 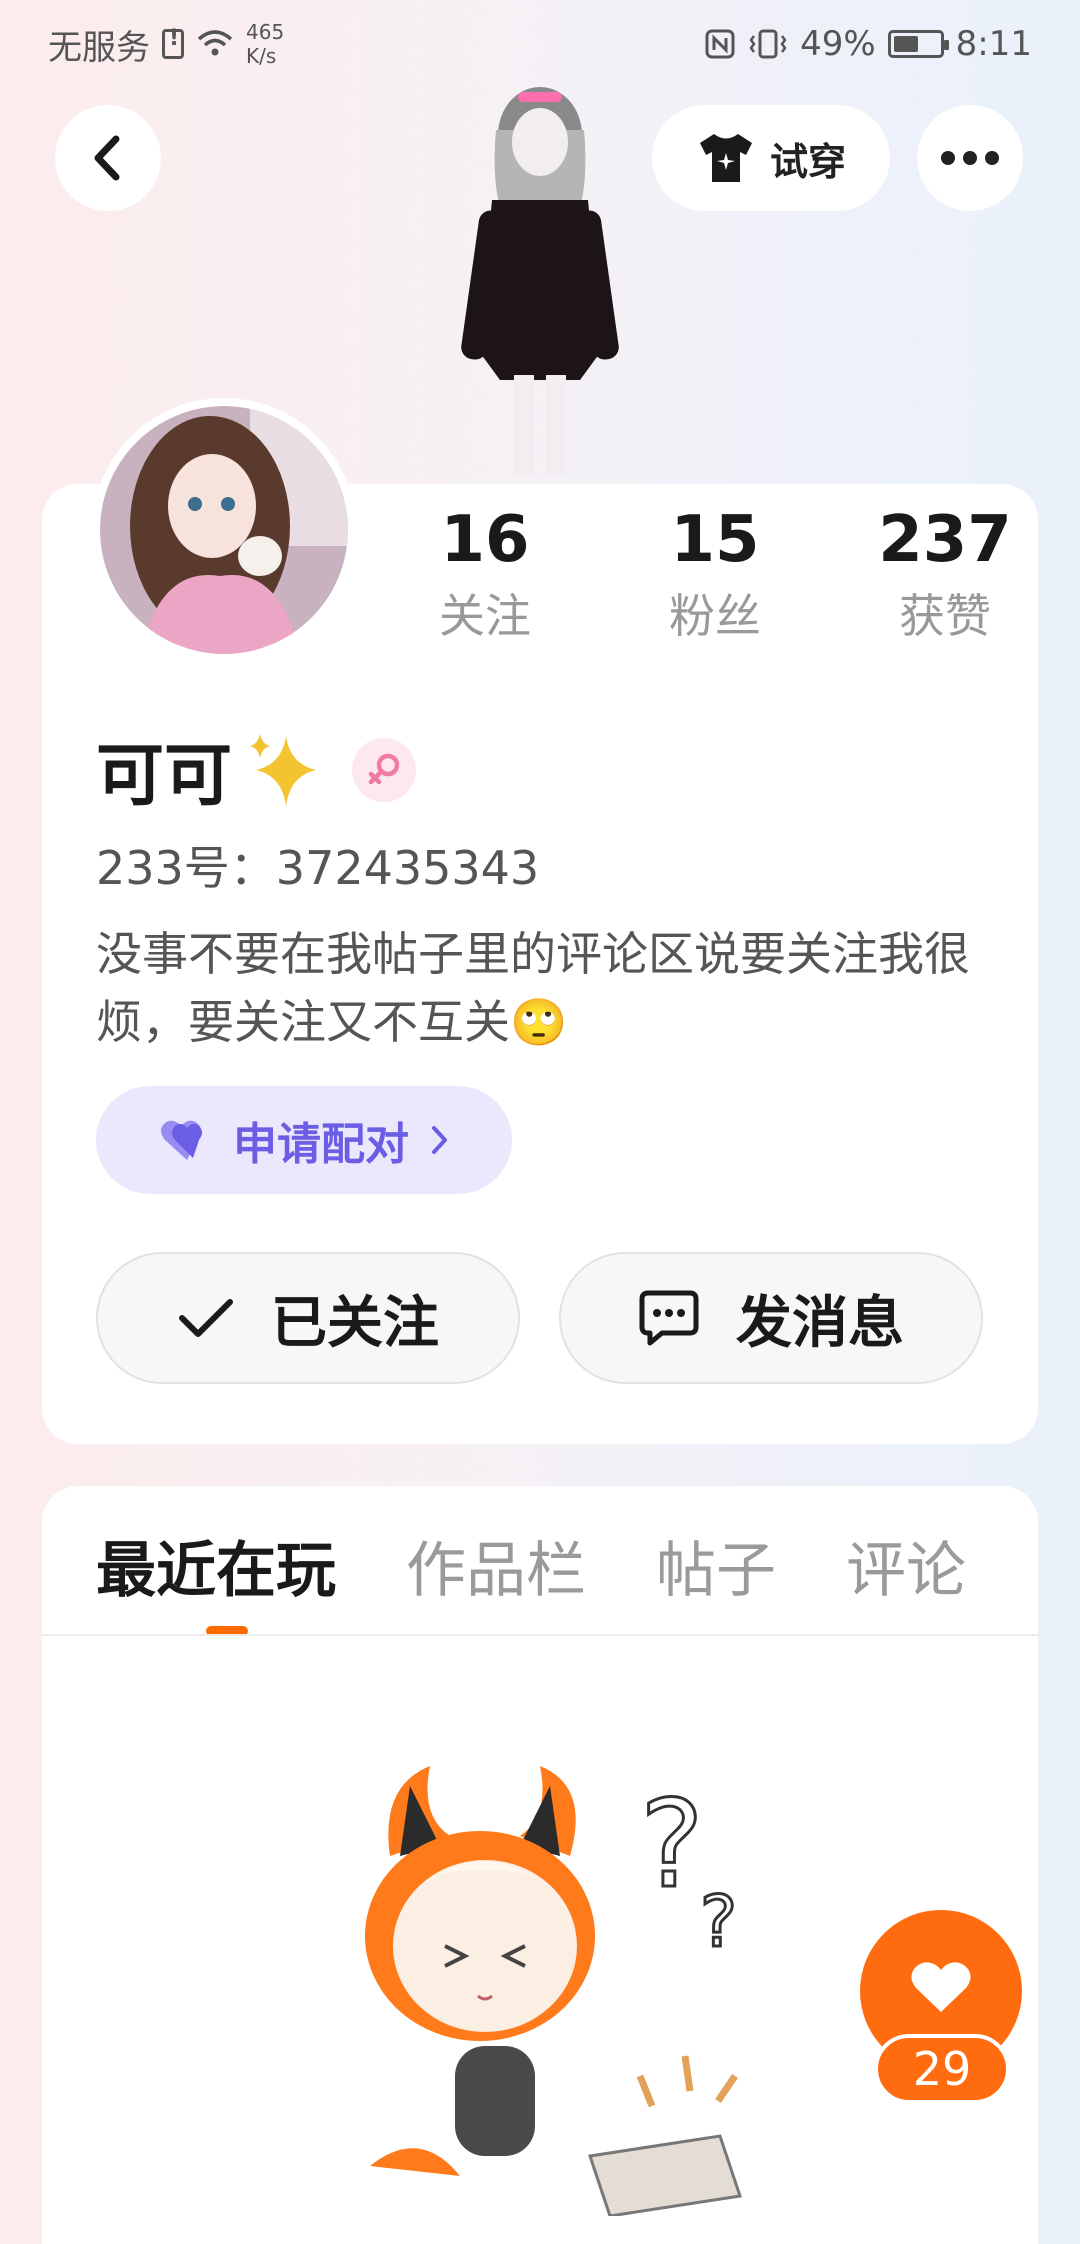 I want to click on empty-state-illustration: ? ?, so click(x=553, y=1991).